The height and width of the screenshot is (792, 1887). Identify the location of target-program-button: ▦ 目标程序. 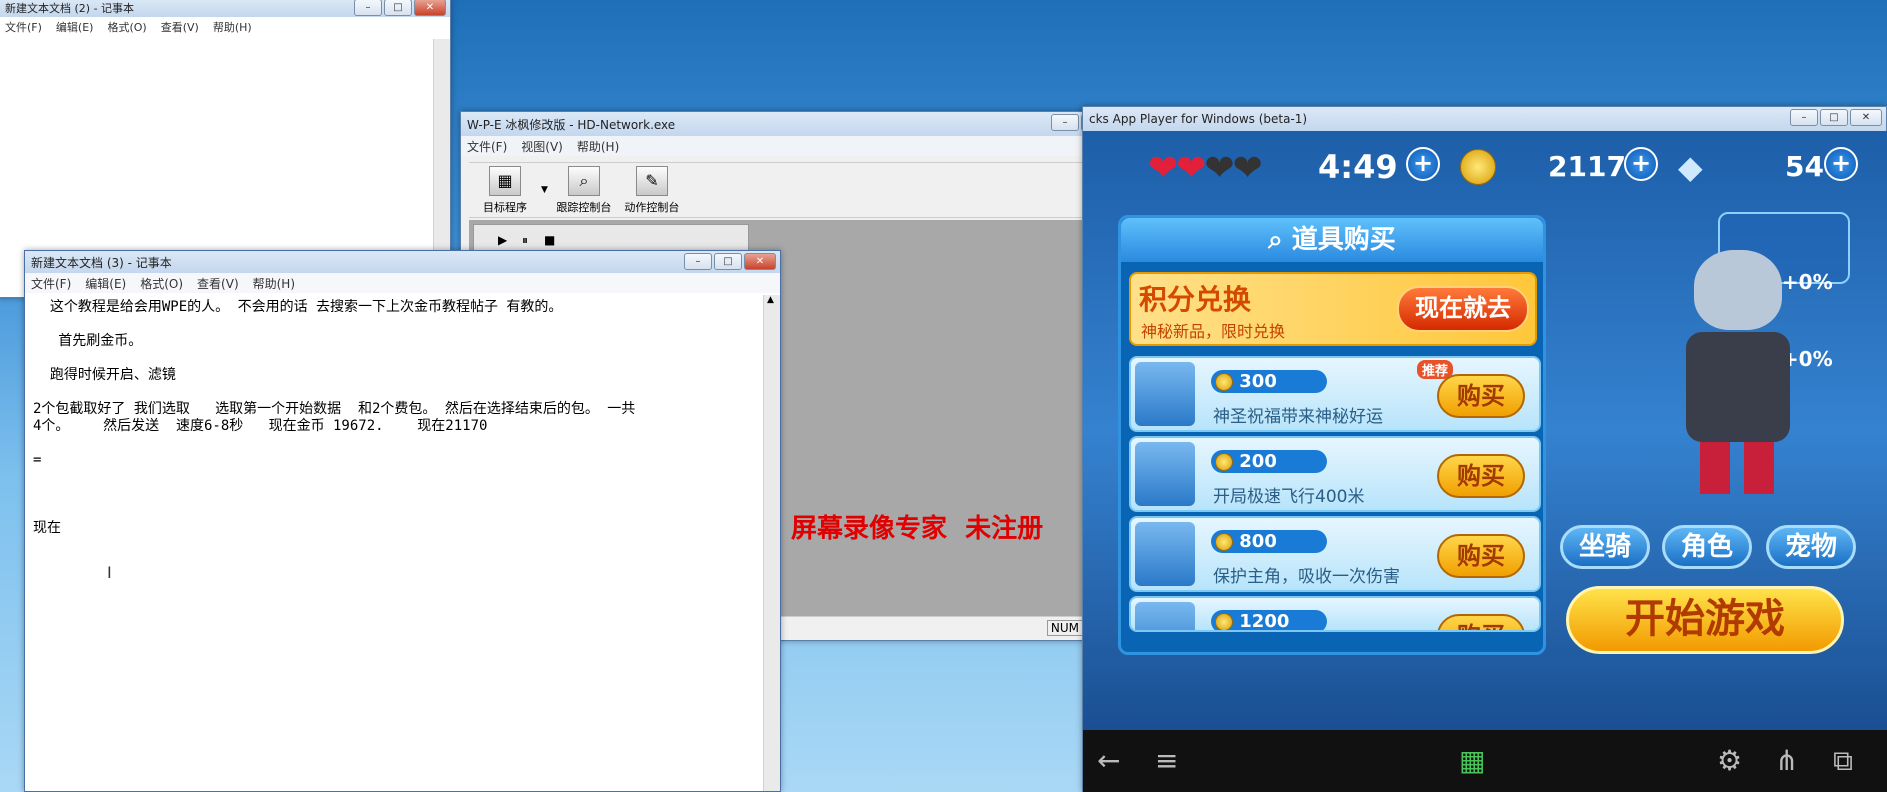
(505, 190).